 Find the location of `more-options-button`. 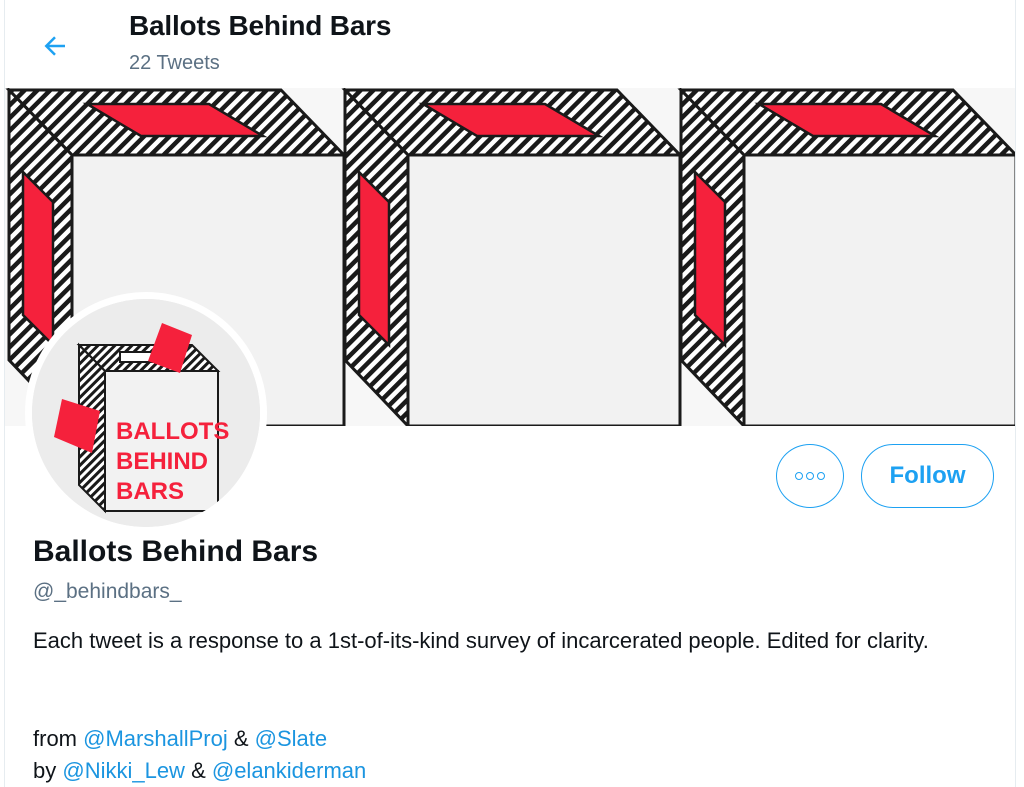

more-options-button is located at coordinates (810, 476).